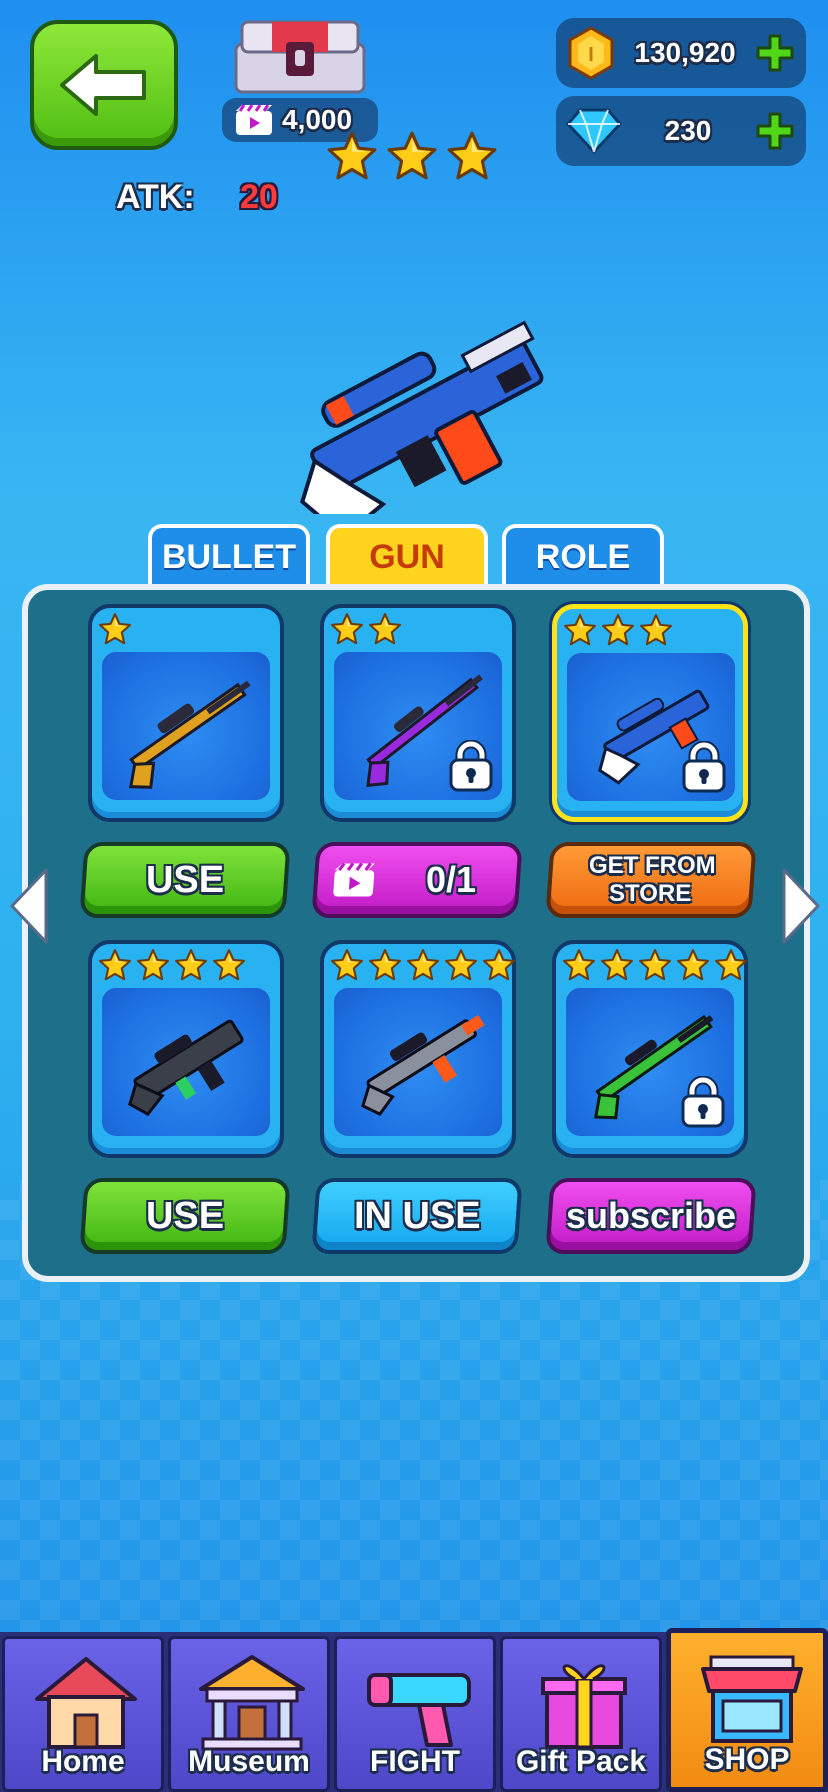 The image size is (828, 1792). Describe the element at coordinates (419, 1710) in the screenshot. I see `blaster-icon` at that location.